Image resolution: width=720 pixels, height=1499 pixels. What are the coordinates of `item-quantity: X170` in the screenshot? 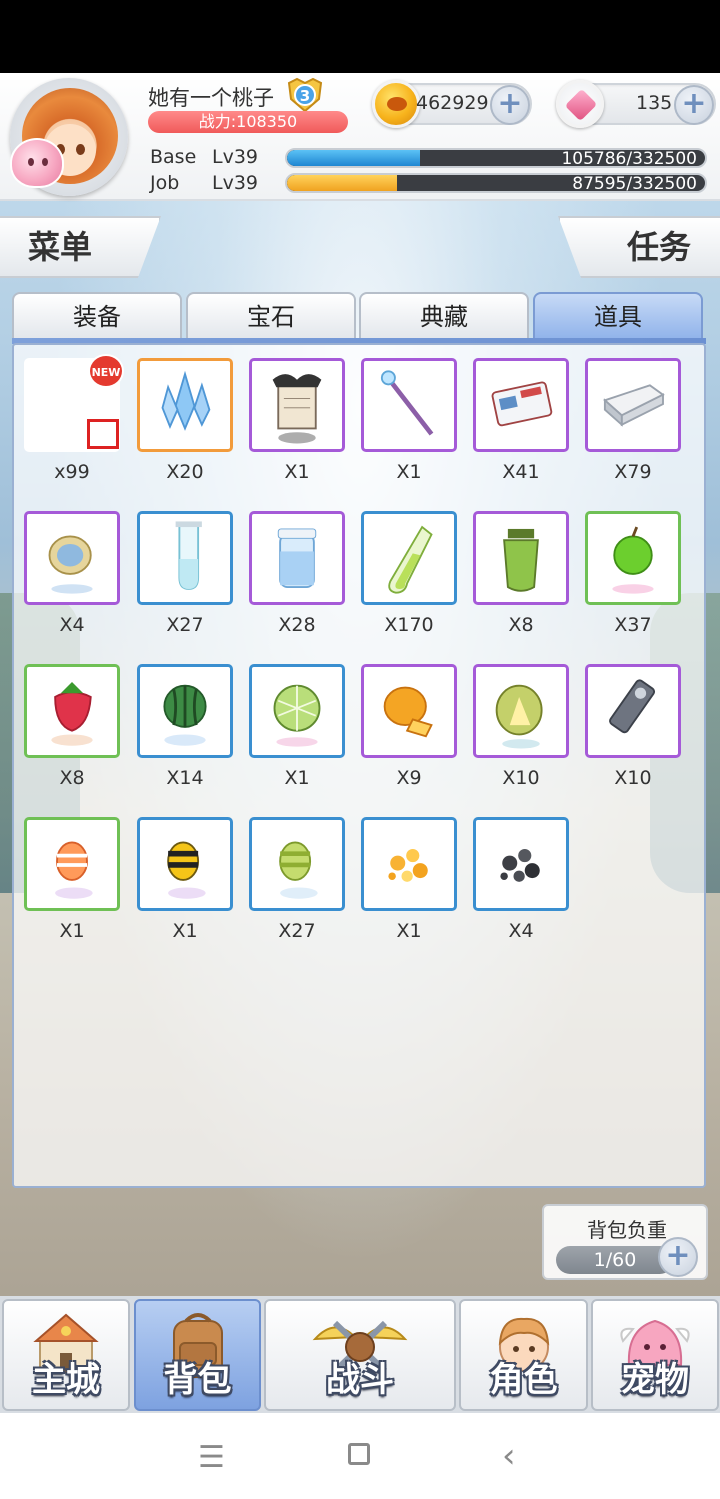 It's located at (409, 625).